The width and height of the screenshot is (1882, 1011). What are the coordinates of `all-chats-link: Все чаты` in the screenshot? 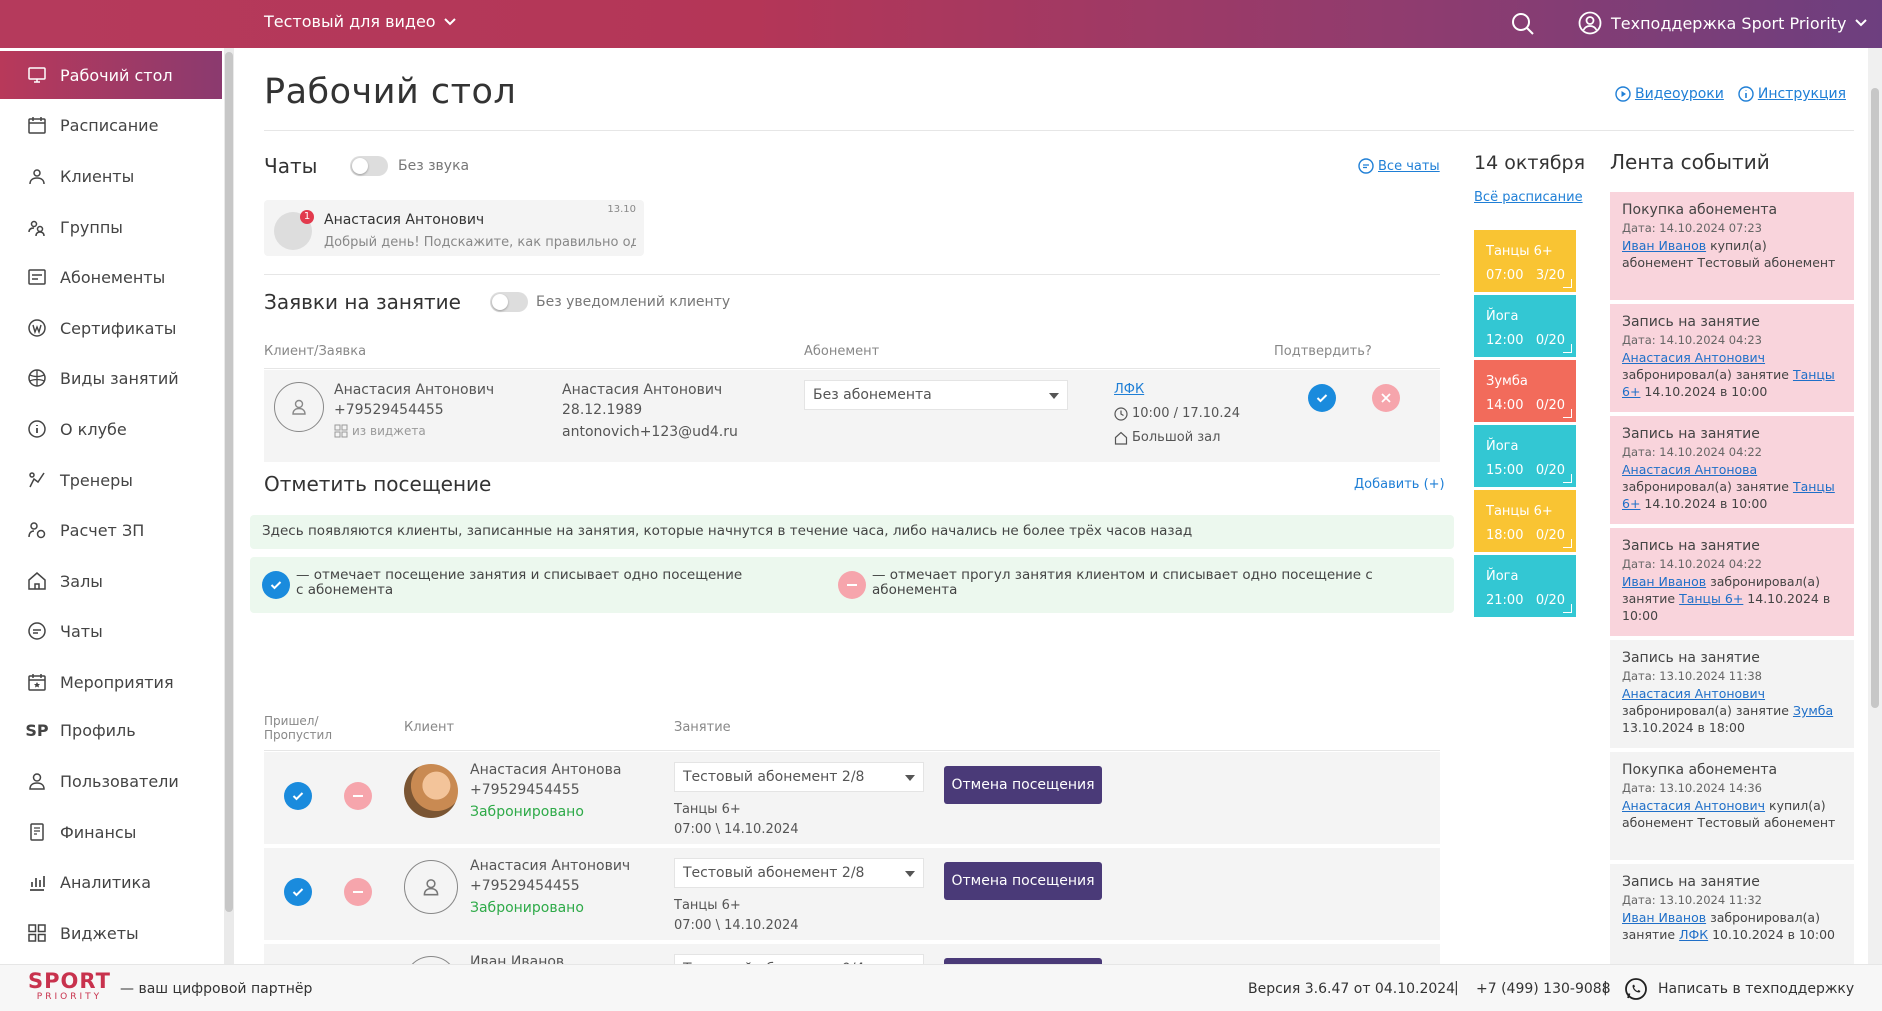 It's located at (1399, 166).